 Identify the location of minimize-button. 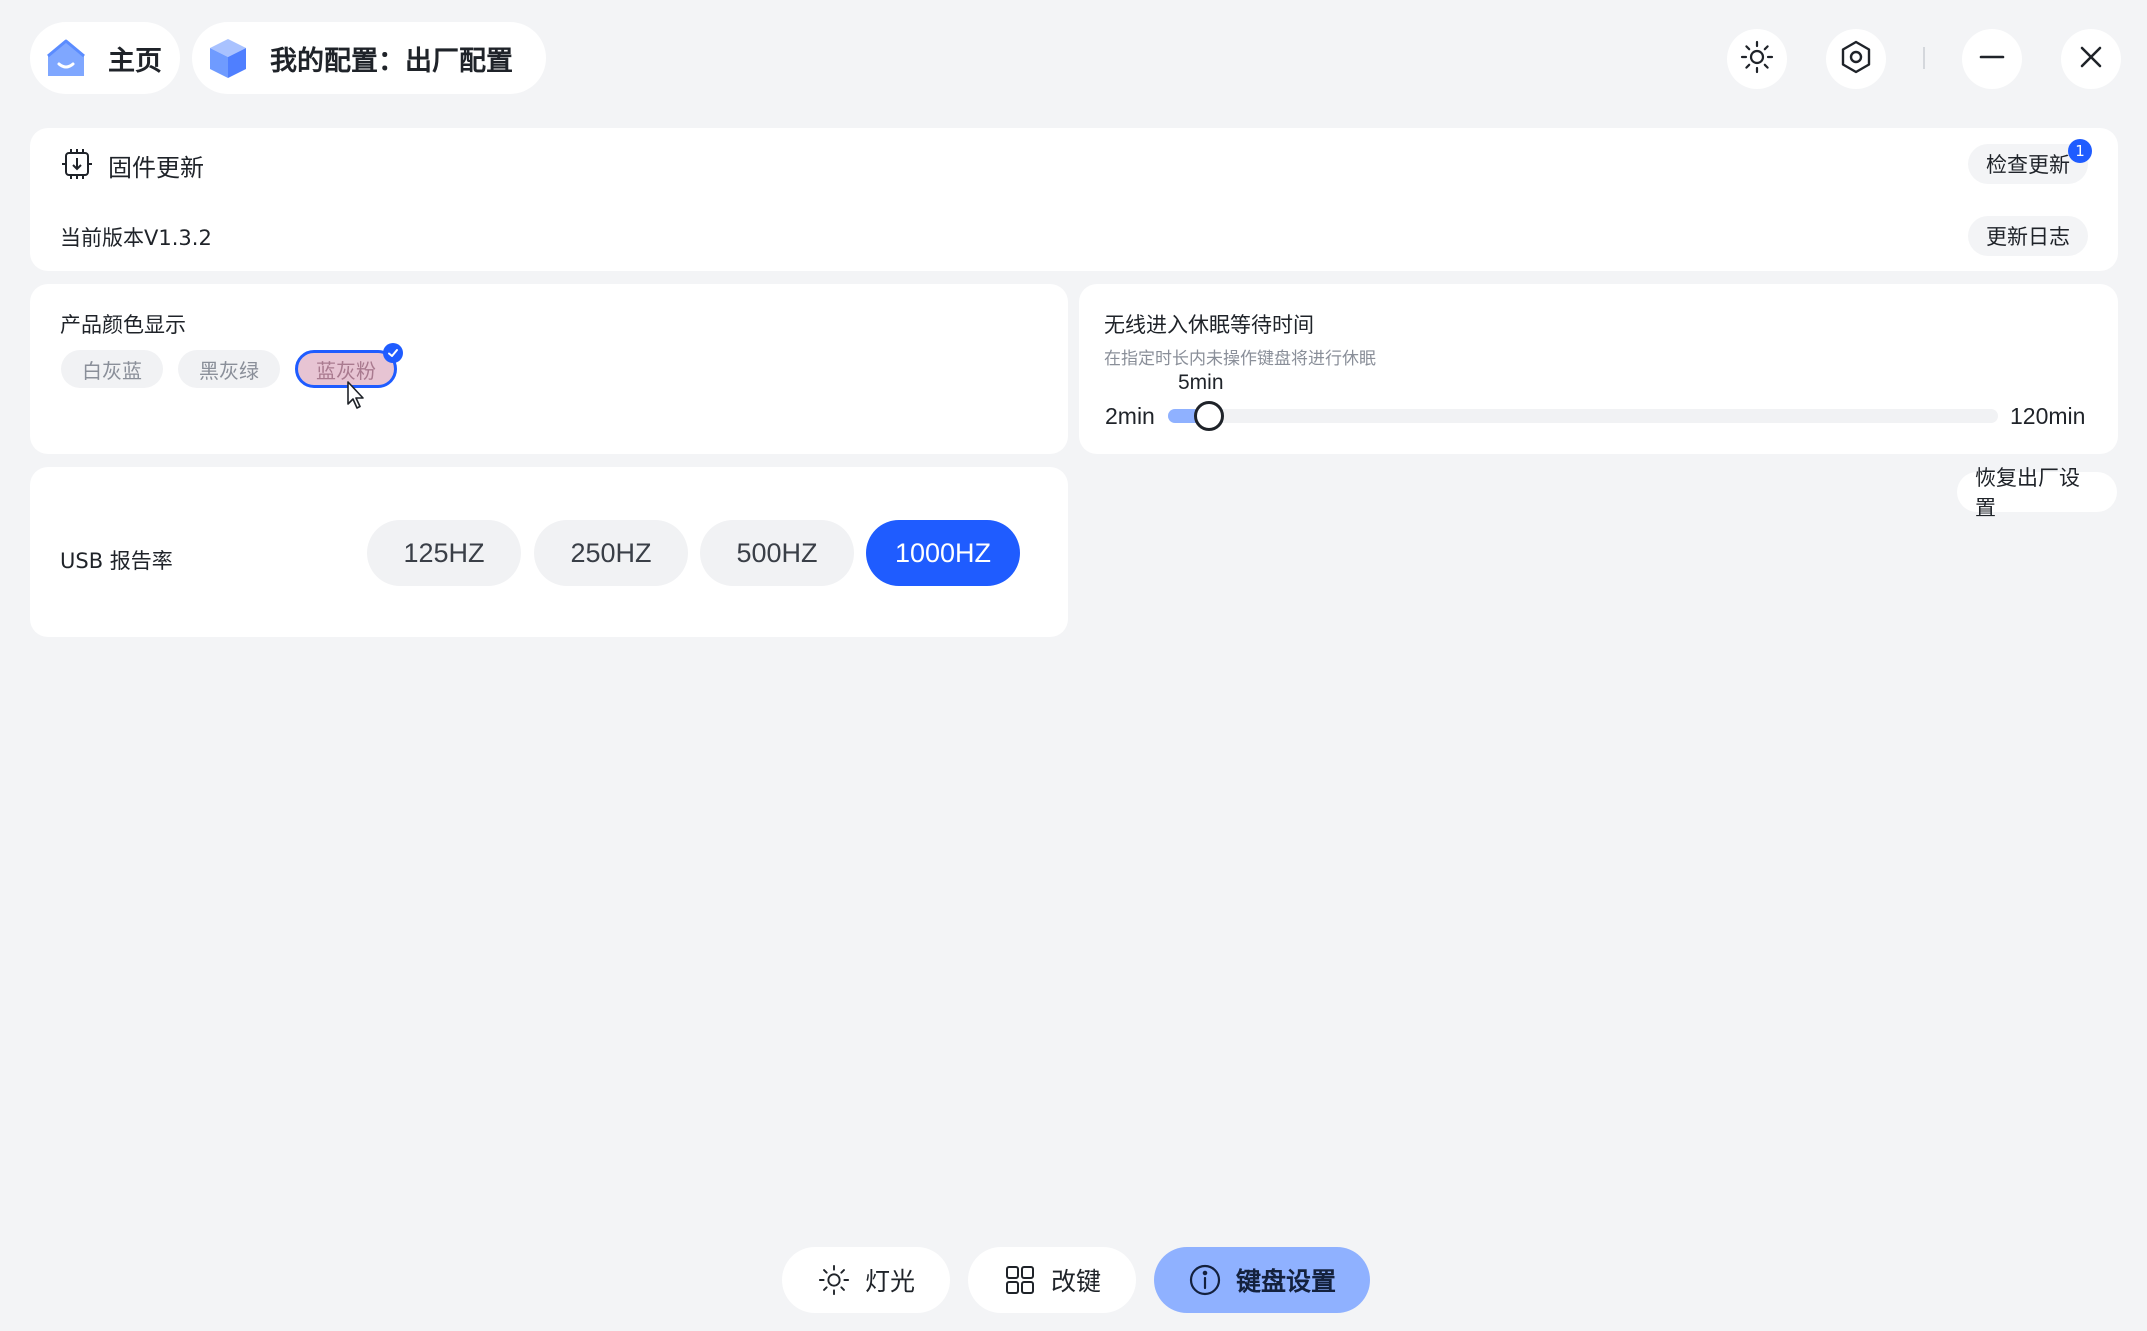
(1992, 59).